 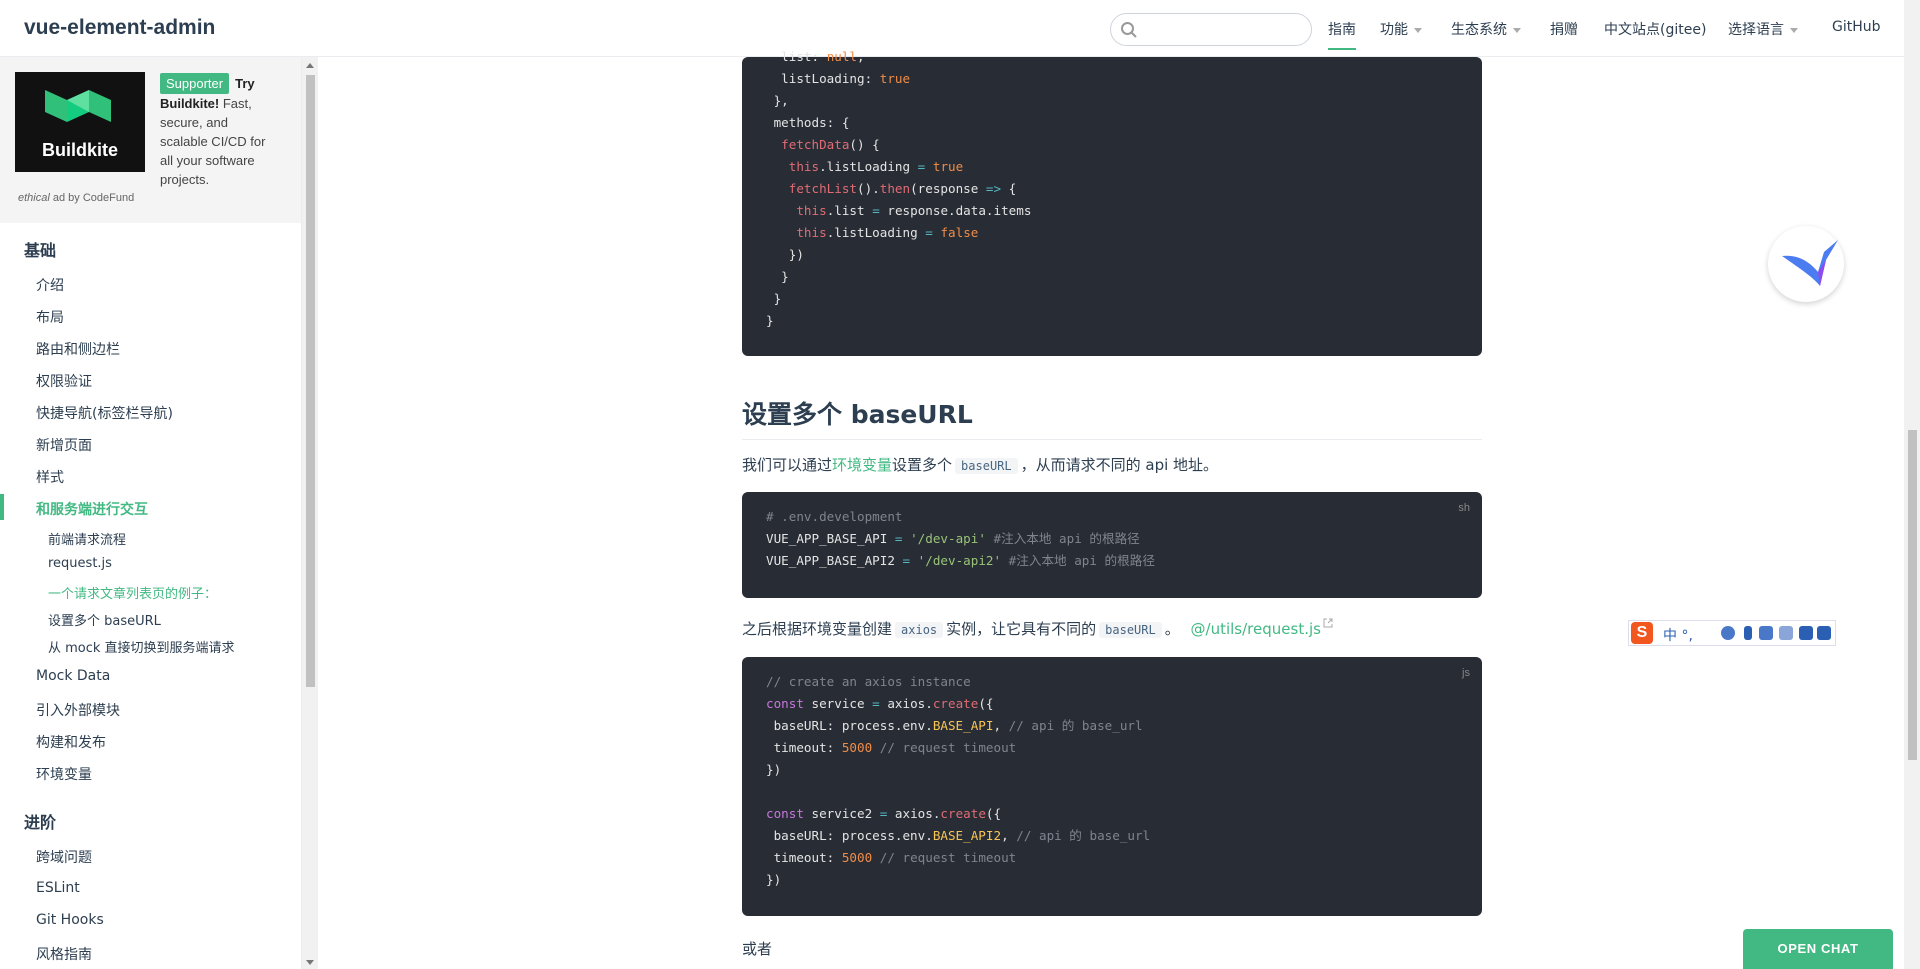 I want to click on ad-credit-em: ethical, so click(x=34, y=198).